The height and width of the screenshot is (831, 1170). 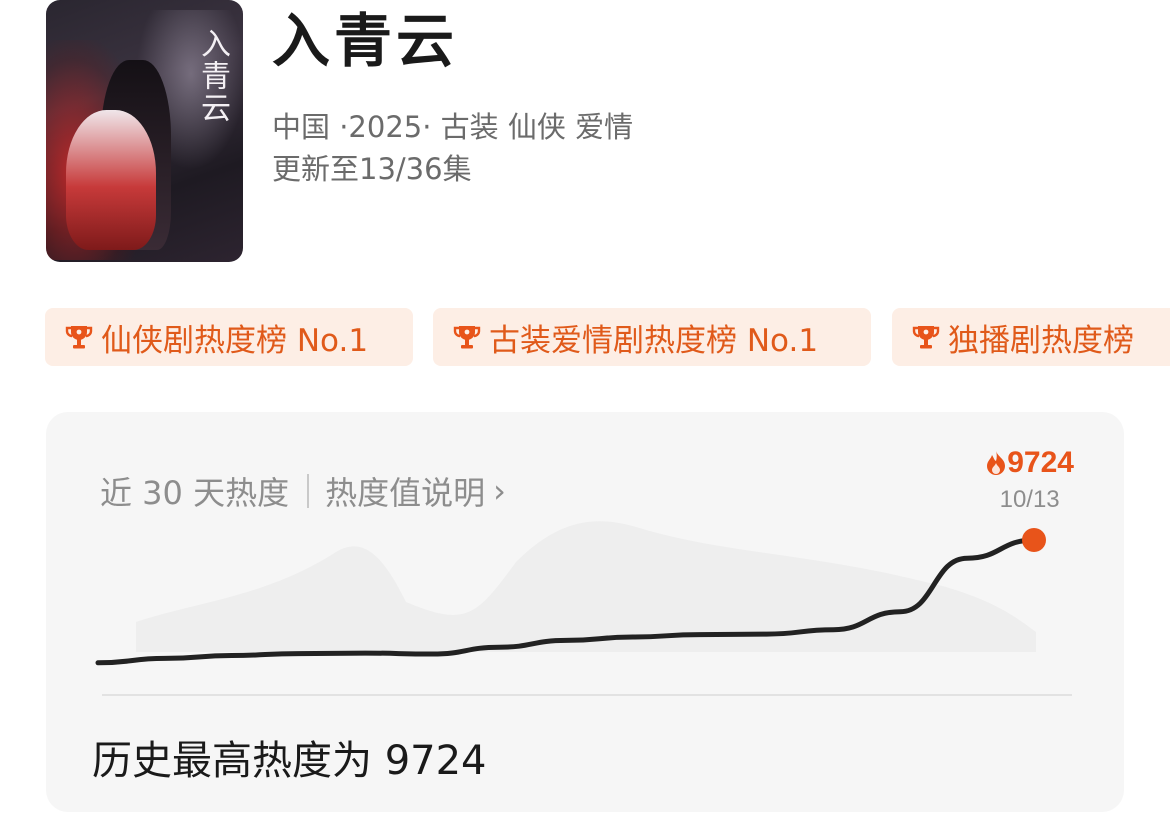 I want to click on ranking-tag-xianxia: 仙侠剧热度榜 No.1, so click(x=229, y=337).